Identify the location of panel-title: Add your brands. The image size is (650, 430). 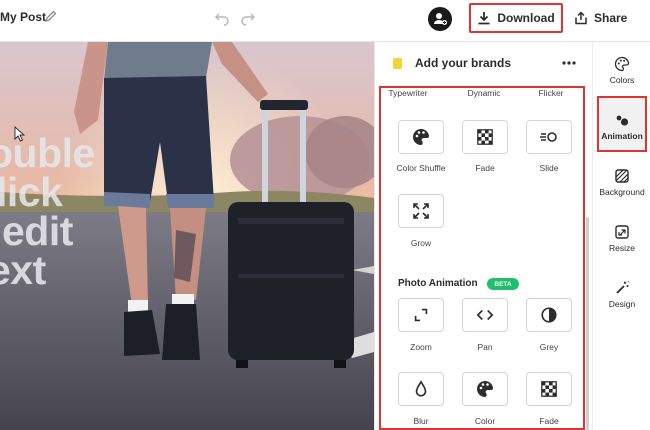
(463, 63).